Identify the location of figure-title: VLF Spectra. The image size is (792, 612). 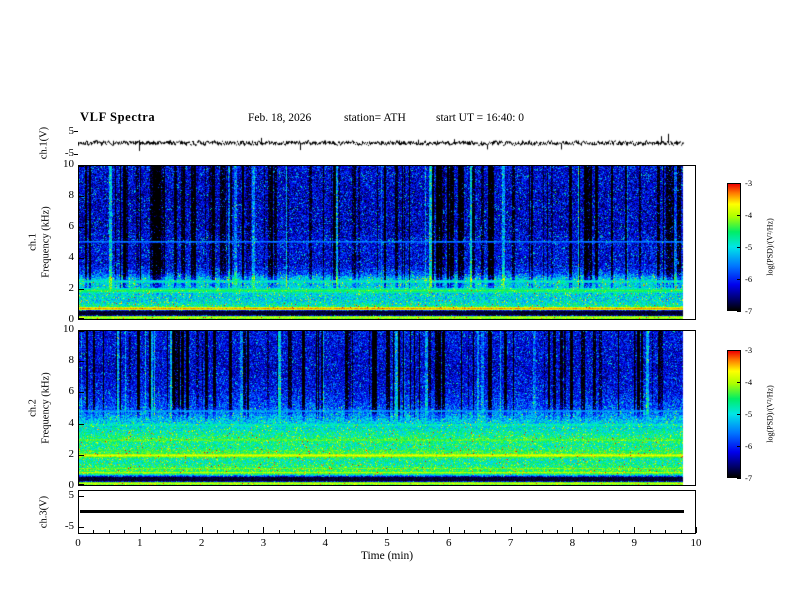
(118, 117).